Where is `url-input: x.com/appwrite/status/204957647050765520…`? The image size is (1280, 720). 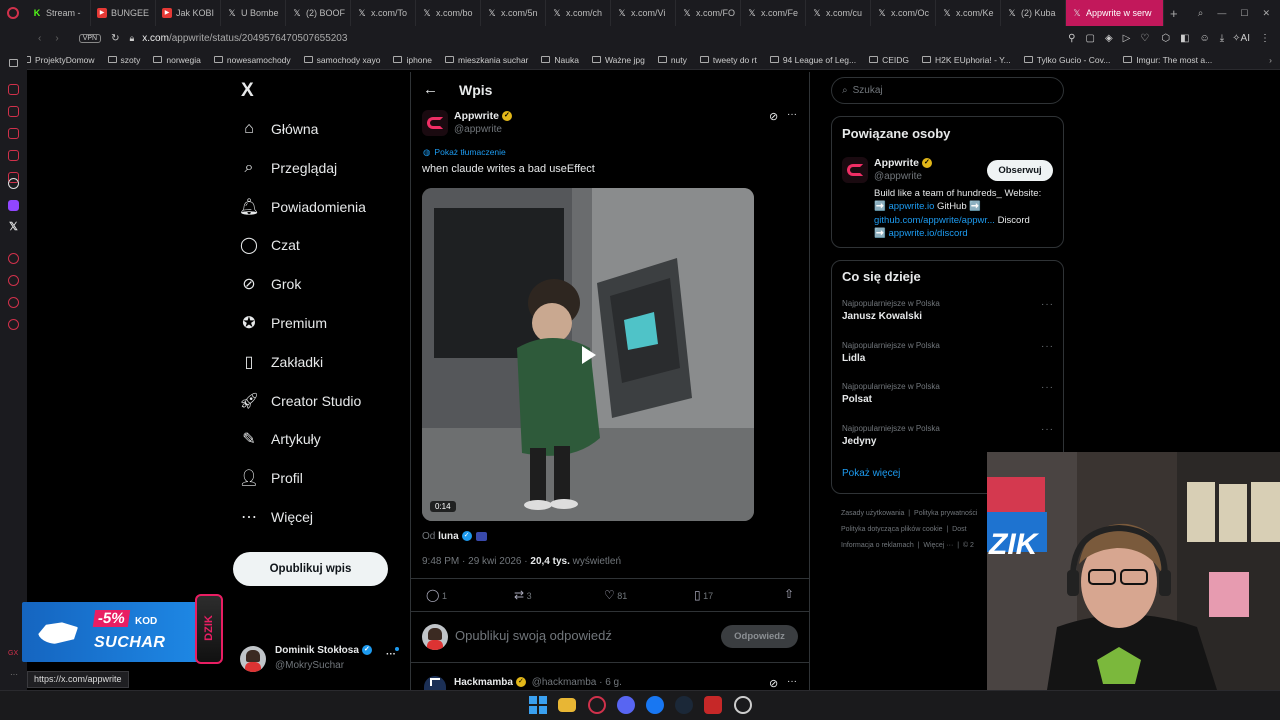 url-input: x.com/appwrite/status/204957647050765520… is located at coordinates (244, 38).